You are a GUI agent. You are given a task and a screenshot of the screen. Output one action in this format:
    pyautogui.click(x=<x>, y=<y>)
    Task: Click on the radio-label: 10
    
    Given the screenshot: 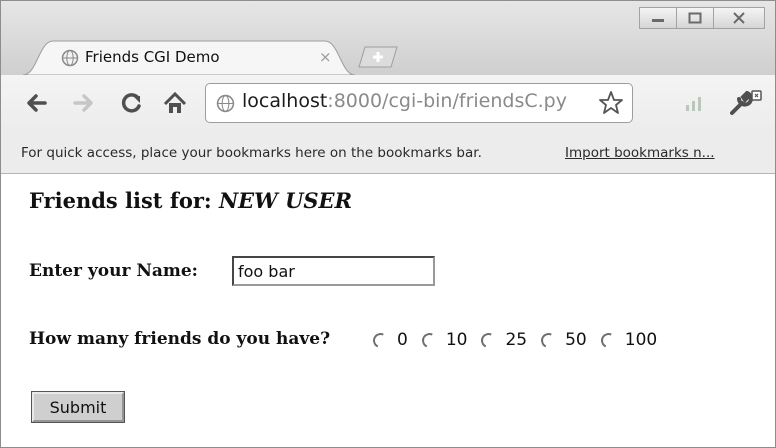 What is the action you would take?
    pyautogui.click(x=456, y=340)
    